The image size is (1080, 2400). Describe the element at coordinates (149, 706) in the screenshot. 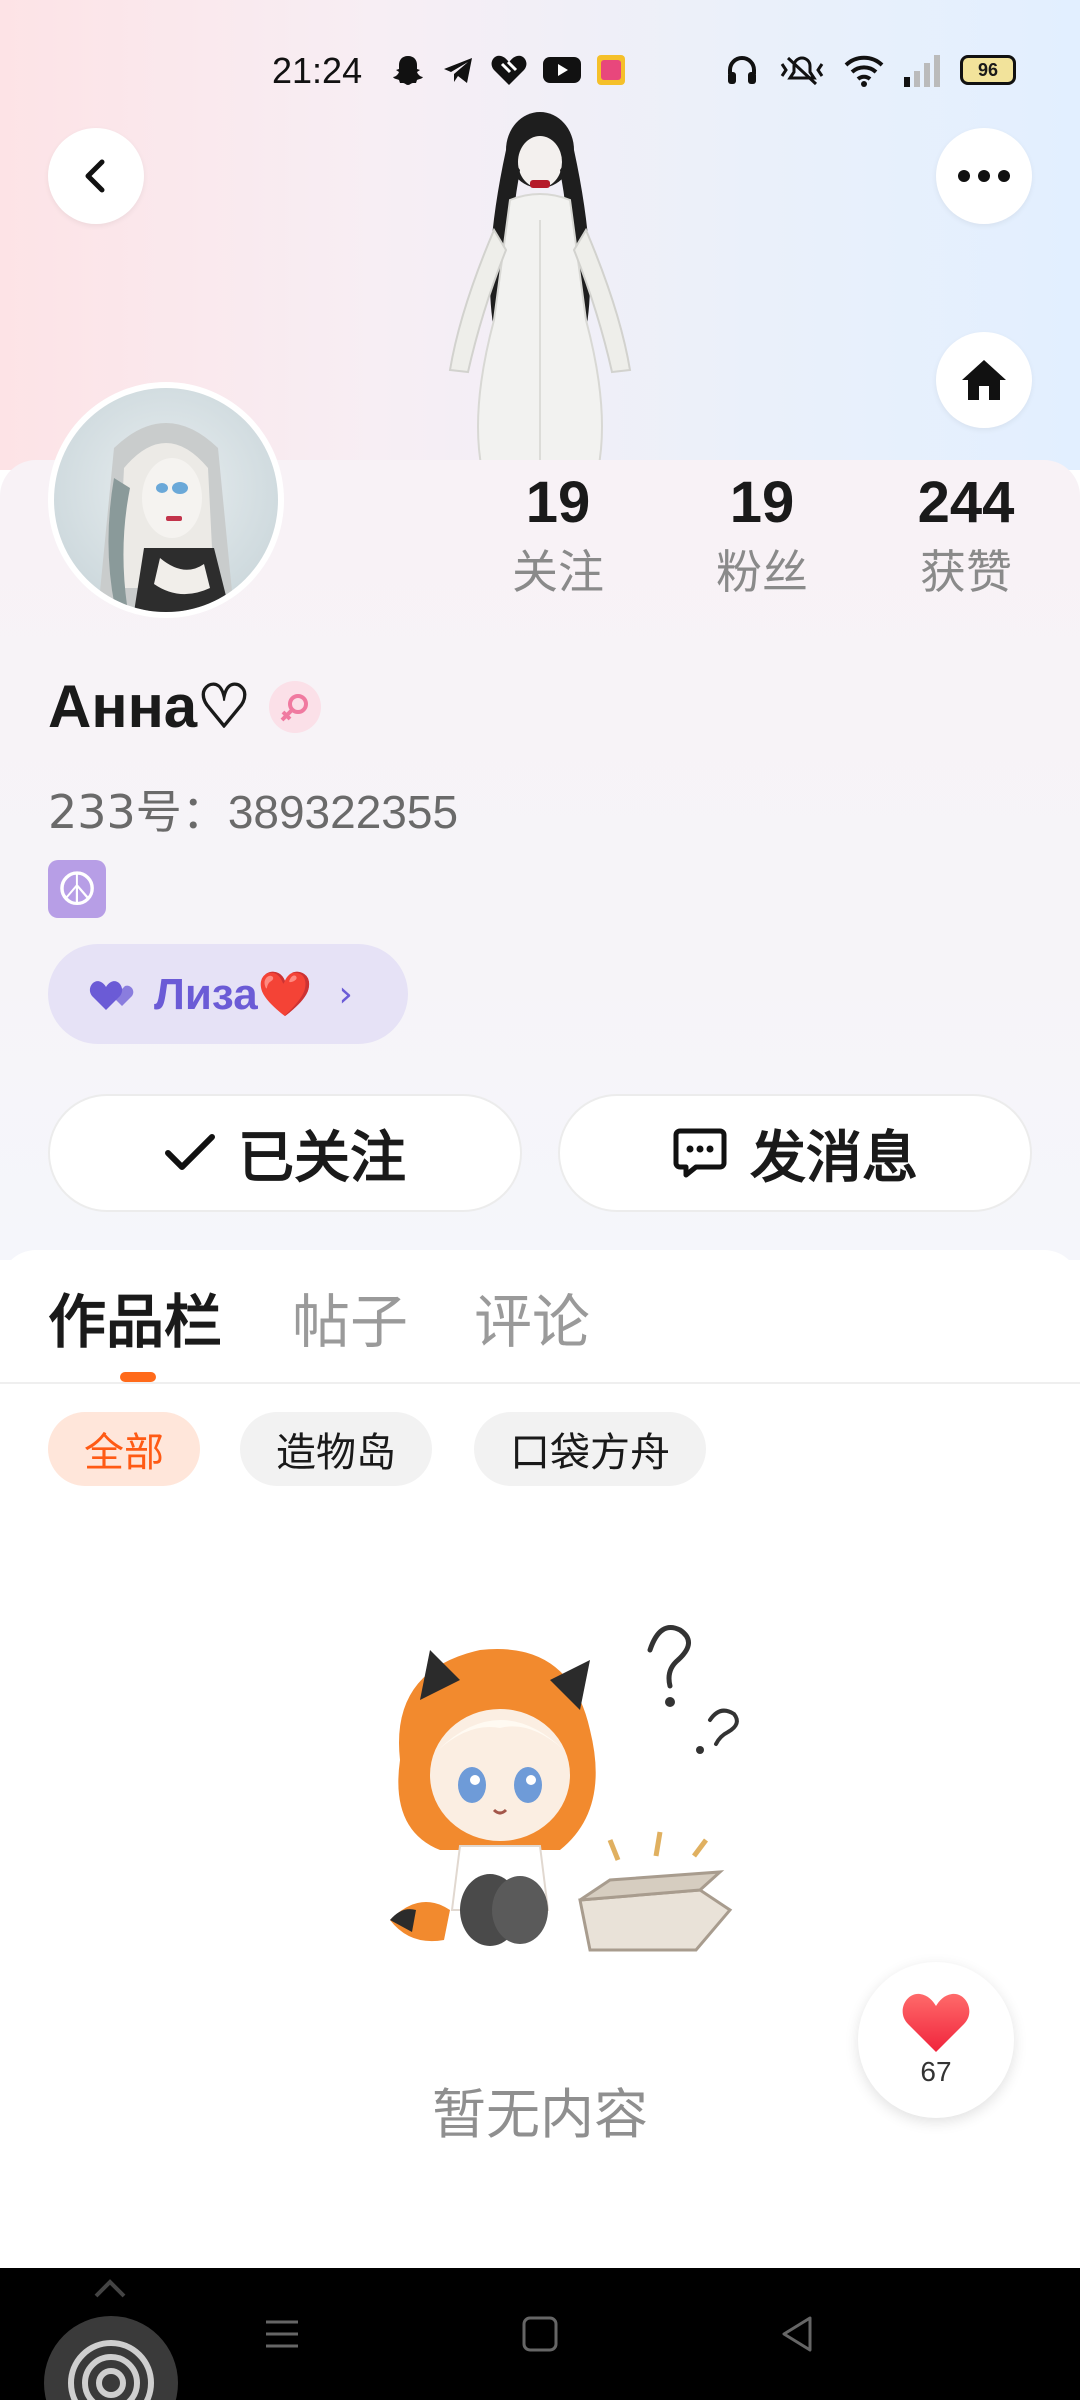

I see `profile-name: Анна♡` at that location.